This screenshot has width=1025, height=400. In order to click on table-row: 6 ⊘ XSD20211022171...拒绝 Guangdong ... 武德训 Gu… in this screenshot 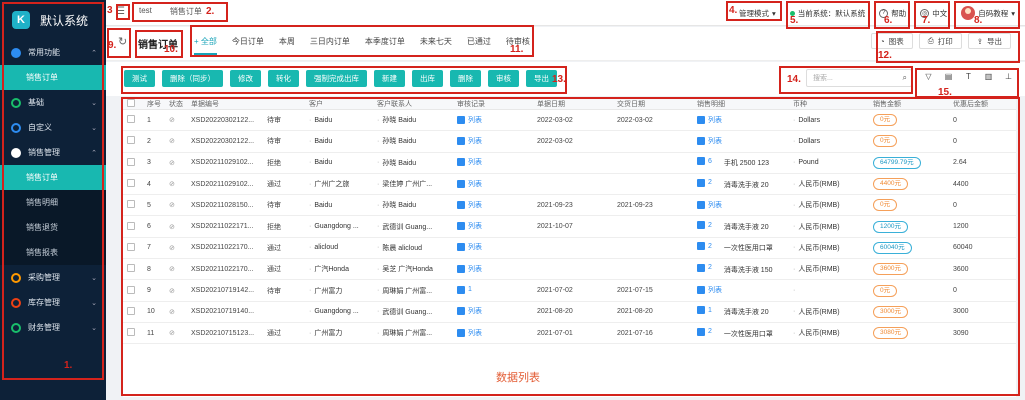, I will do `click(569, 226)`.